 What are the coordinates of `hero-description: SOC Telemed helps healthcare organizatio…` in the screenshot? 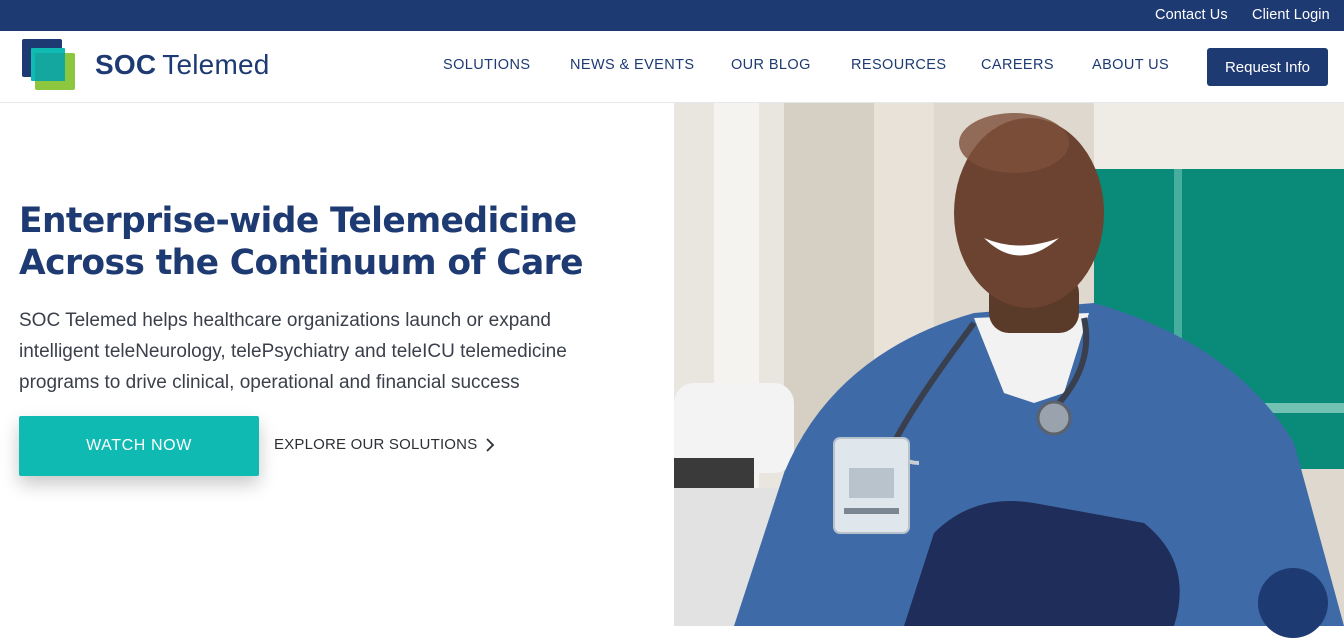 It's located at (319, 351).